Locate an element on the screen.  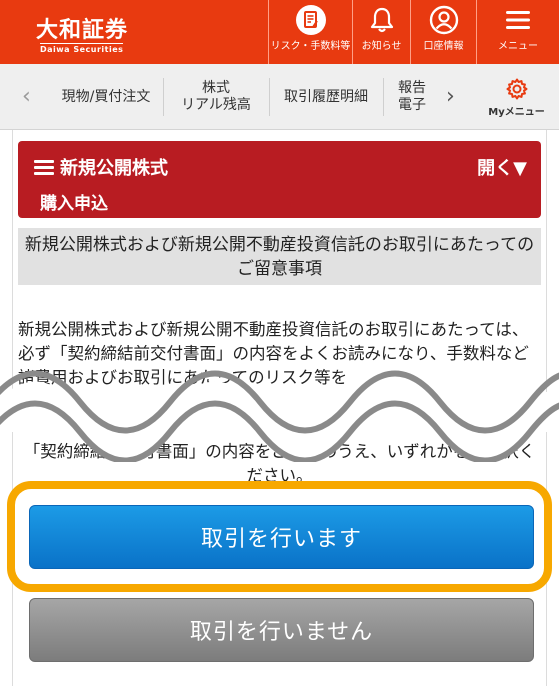
nav-divider is located at coordinates (383, 97).